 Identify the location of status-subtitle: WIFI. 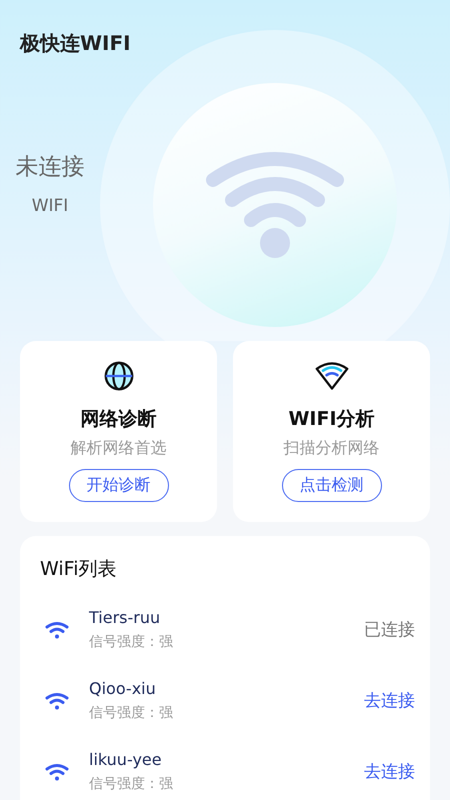
(50, 206).